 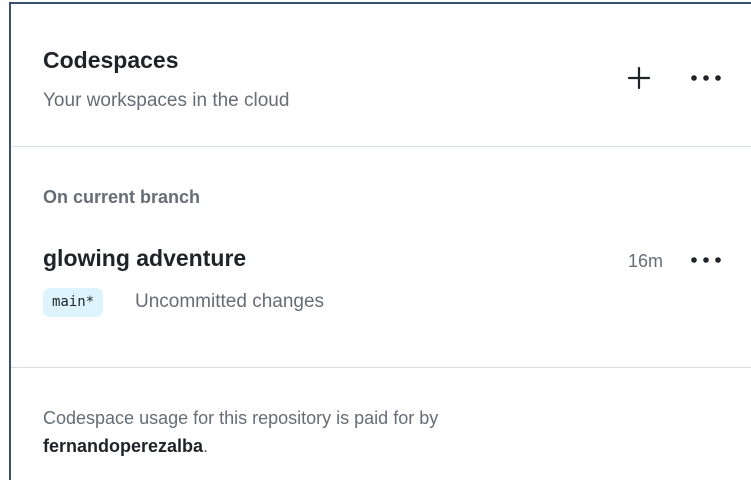 I want to click on codespace-last-used: 16m, so click(x=646, y=261).